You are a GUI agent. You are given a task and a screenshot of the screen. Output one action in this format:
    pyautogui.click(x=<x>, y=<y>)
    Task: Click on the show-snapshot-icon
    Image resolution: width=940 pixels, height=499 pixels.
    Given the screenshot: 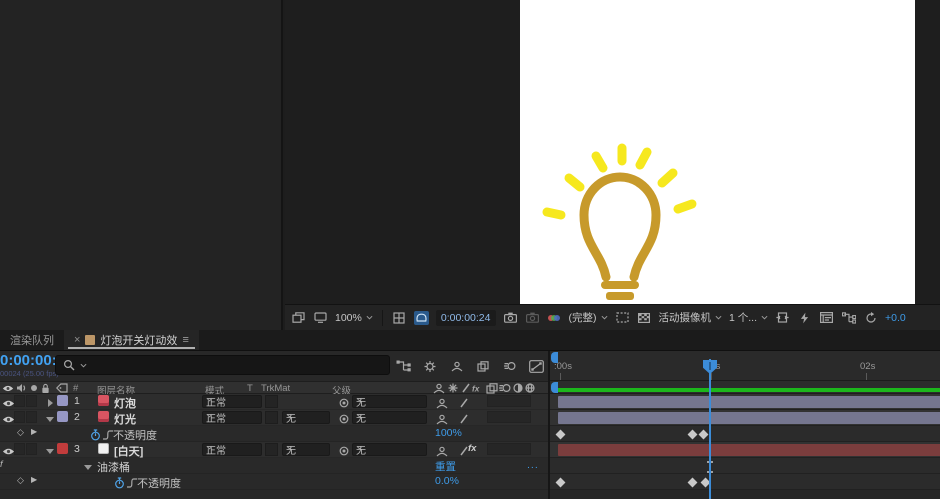 What is the action you would take?
    pyautogui.click(x=532, y=318)
    